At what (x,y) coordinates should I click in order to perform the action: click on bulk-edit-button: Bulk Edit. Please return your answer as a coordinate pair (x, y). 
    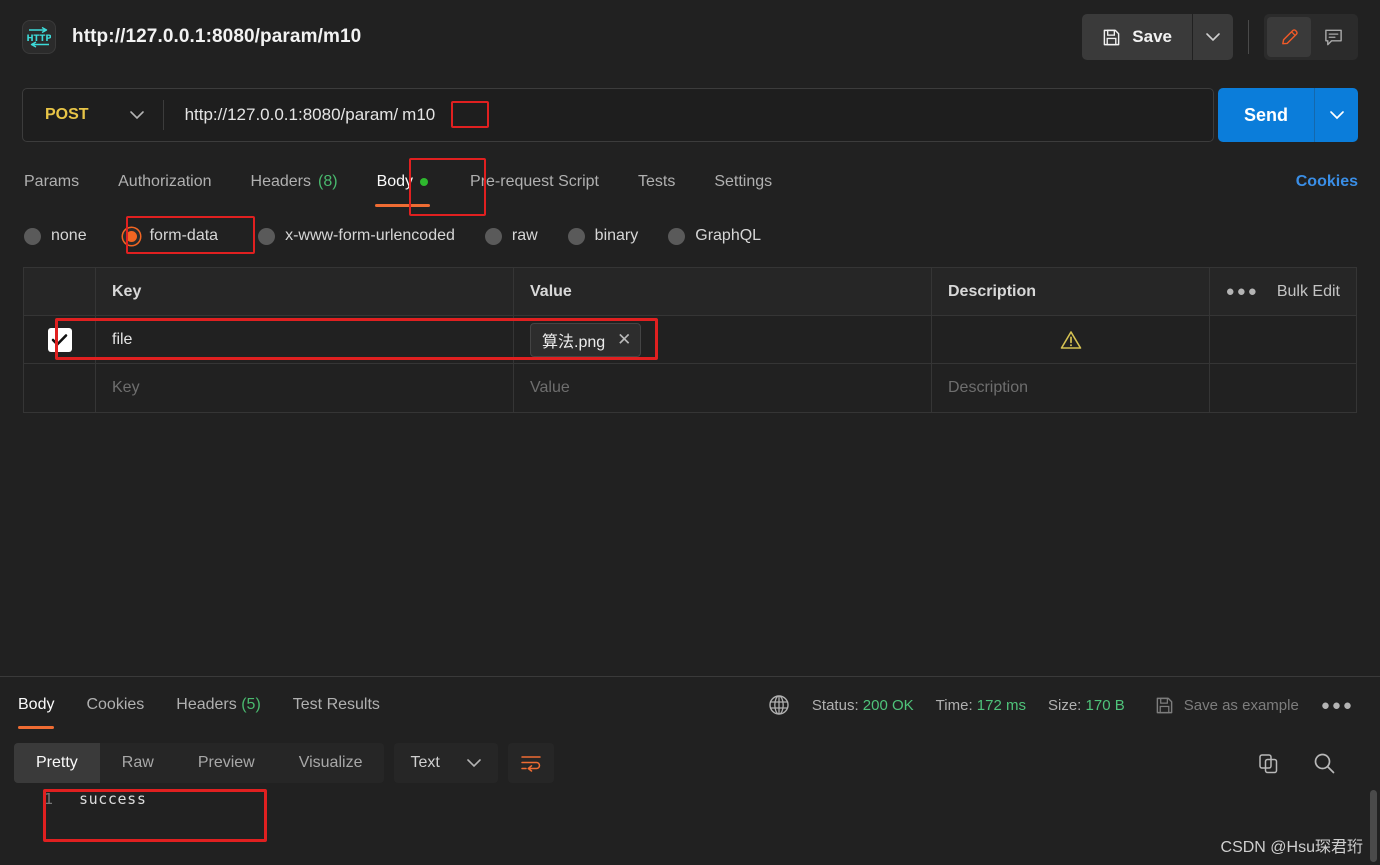
    Looking at the image, I should click on (1308, 292).